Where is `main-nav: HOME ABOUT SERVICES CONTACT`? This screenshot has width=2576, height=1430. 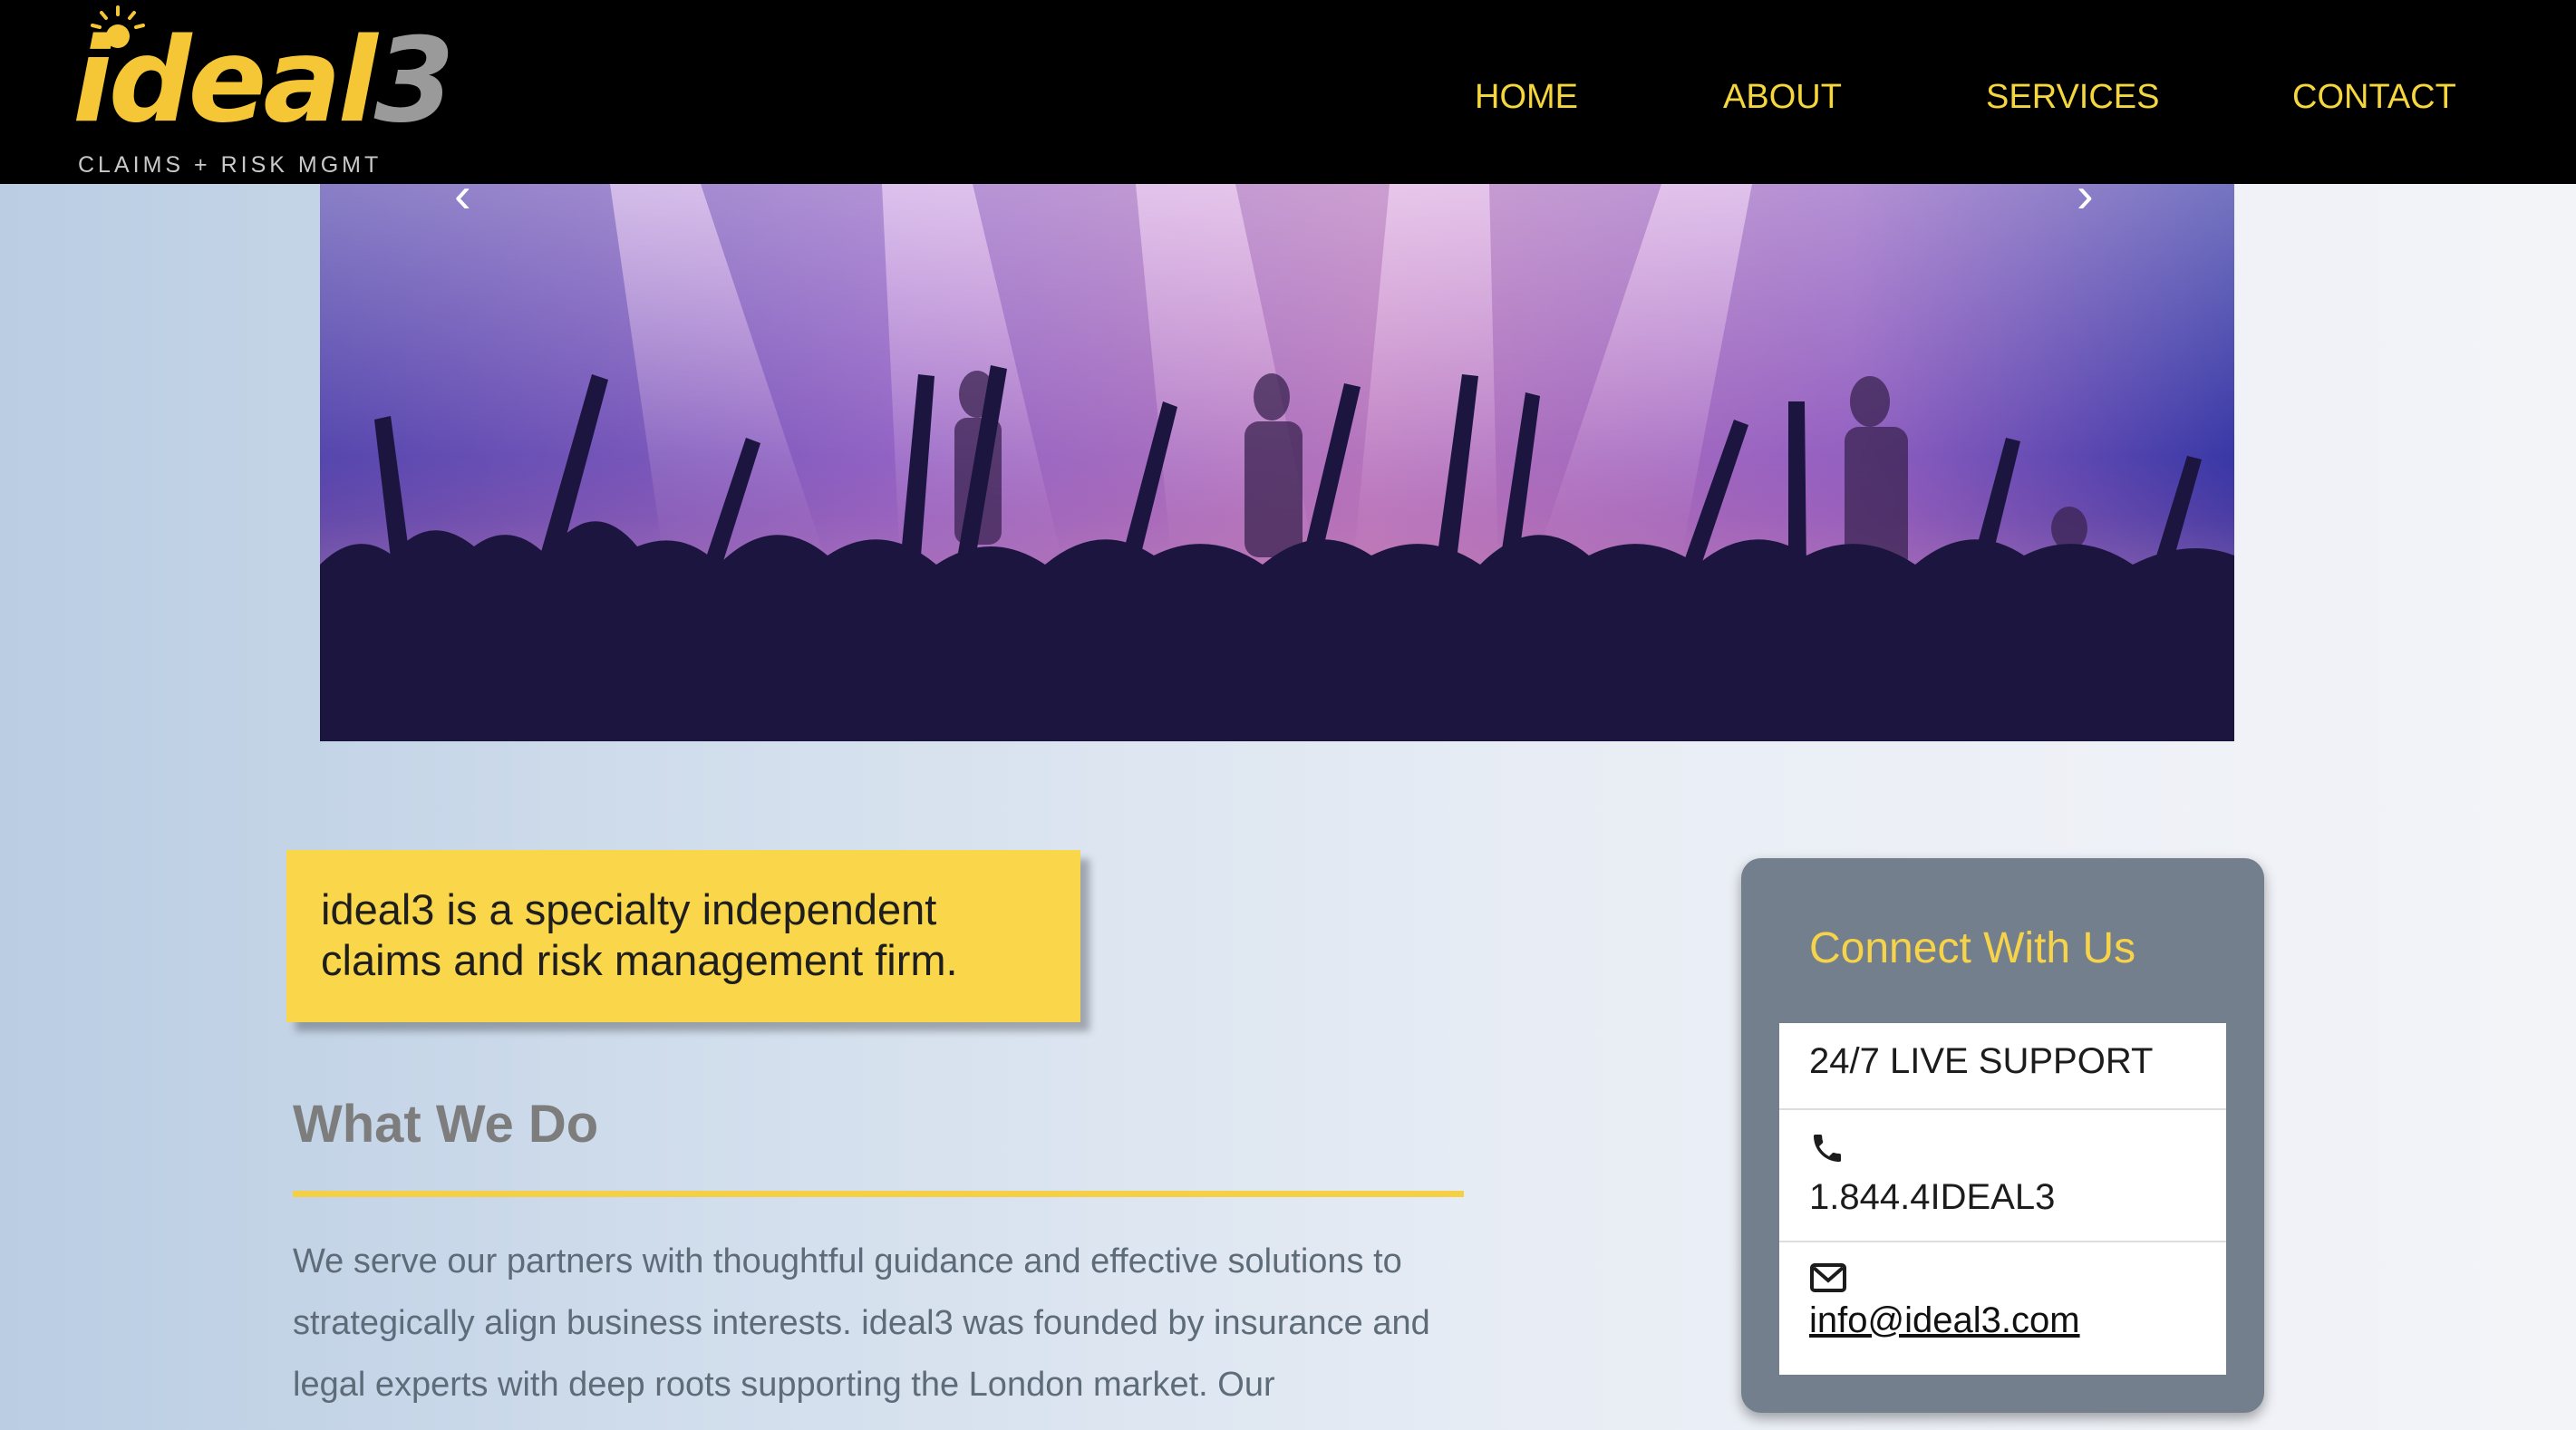 main-nav: HOME ABOUT SERVICES CONTACT is located at coordinates (1288, 97).